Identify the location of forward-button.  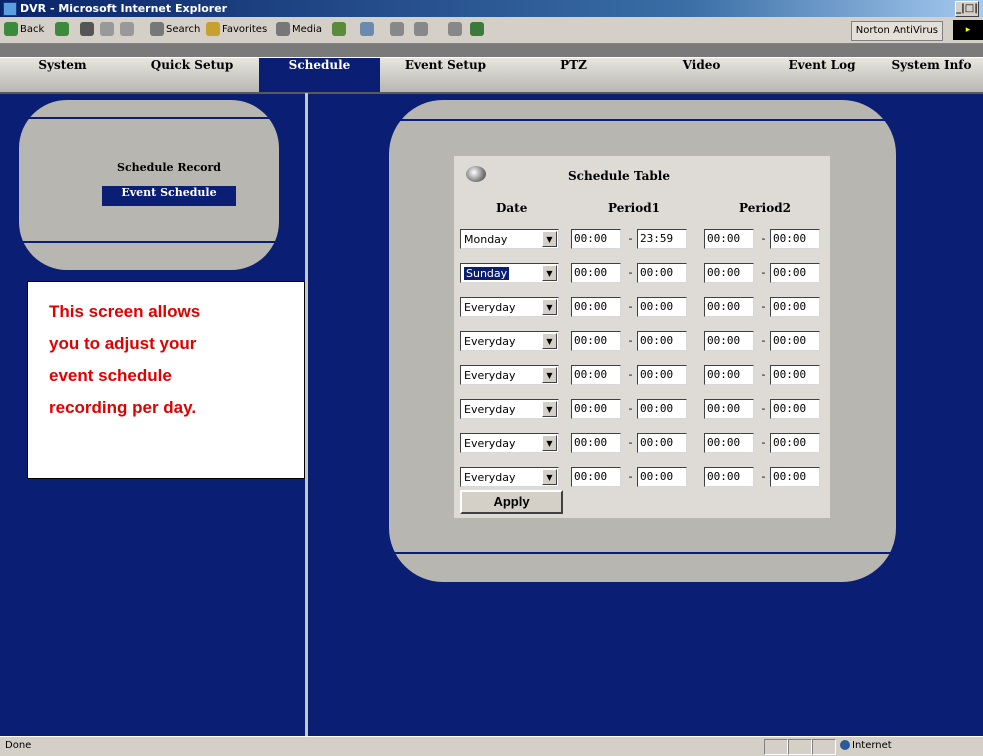
(63, 30).